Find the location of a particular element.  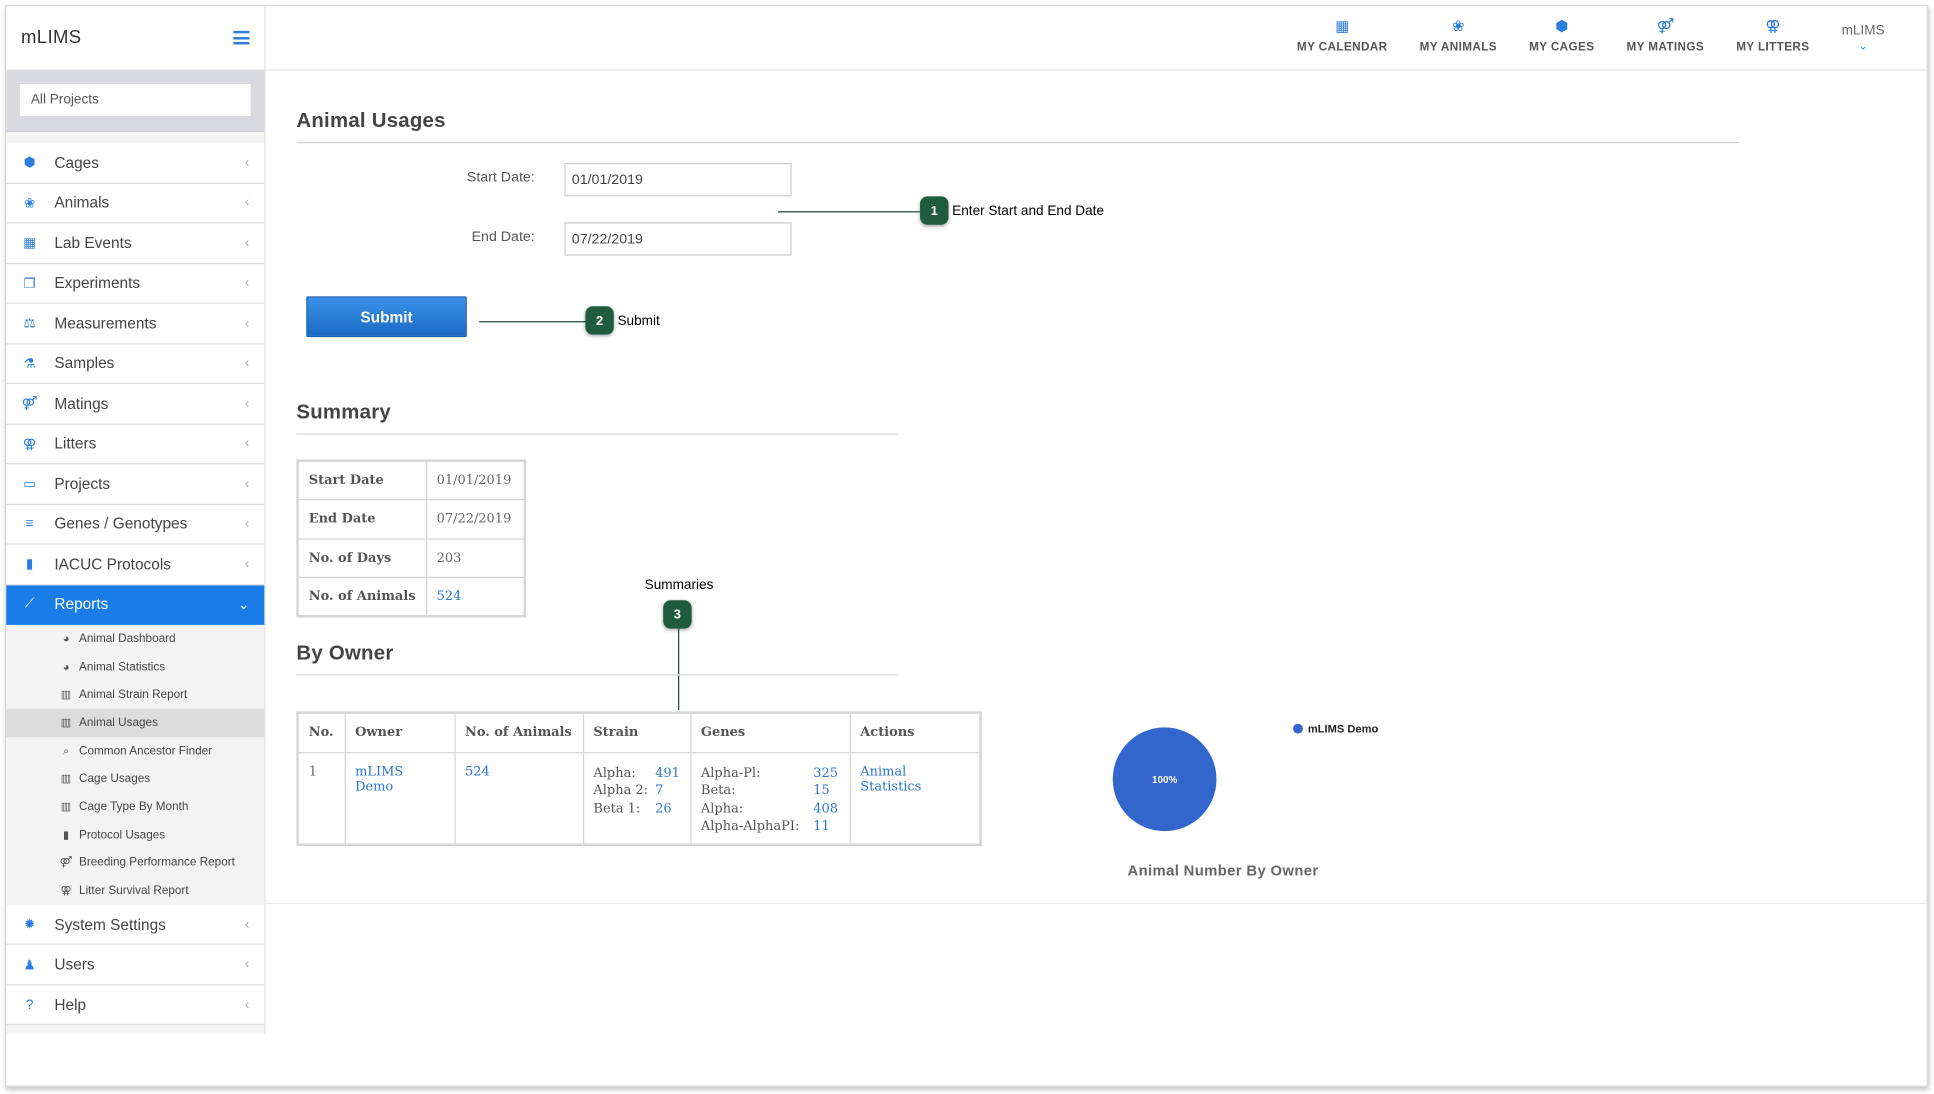

pie-chart: 100% is located at coordinates (1164, 782).